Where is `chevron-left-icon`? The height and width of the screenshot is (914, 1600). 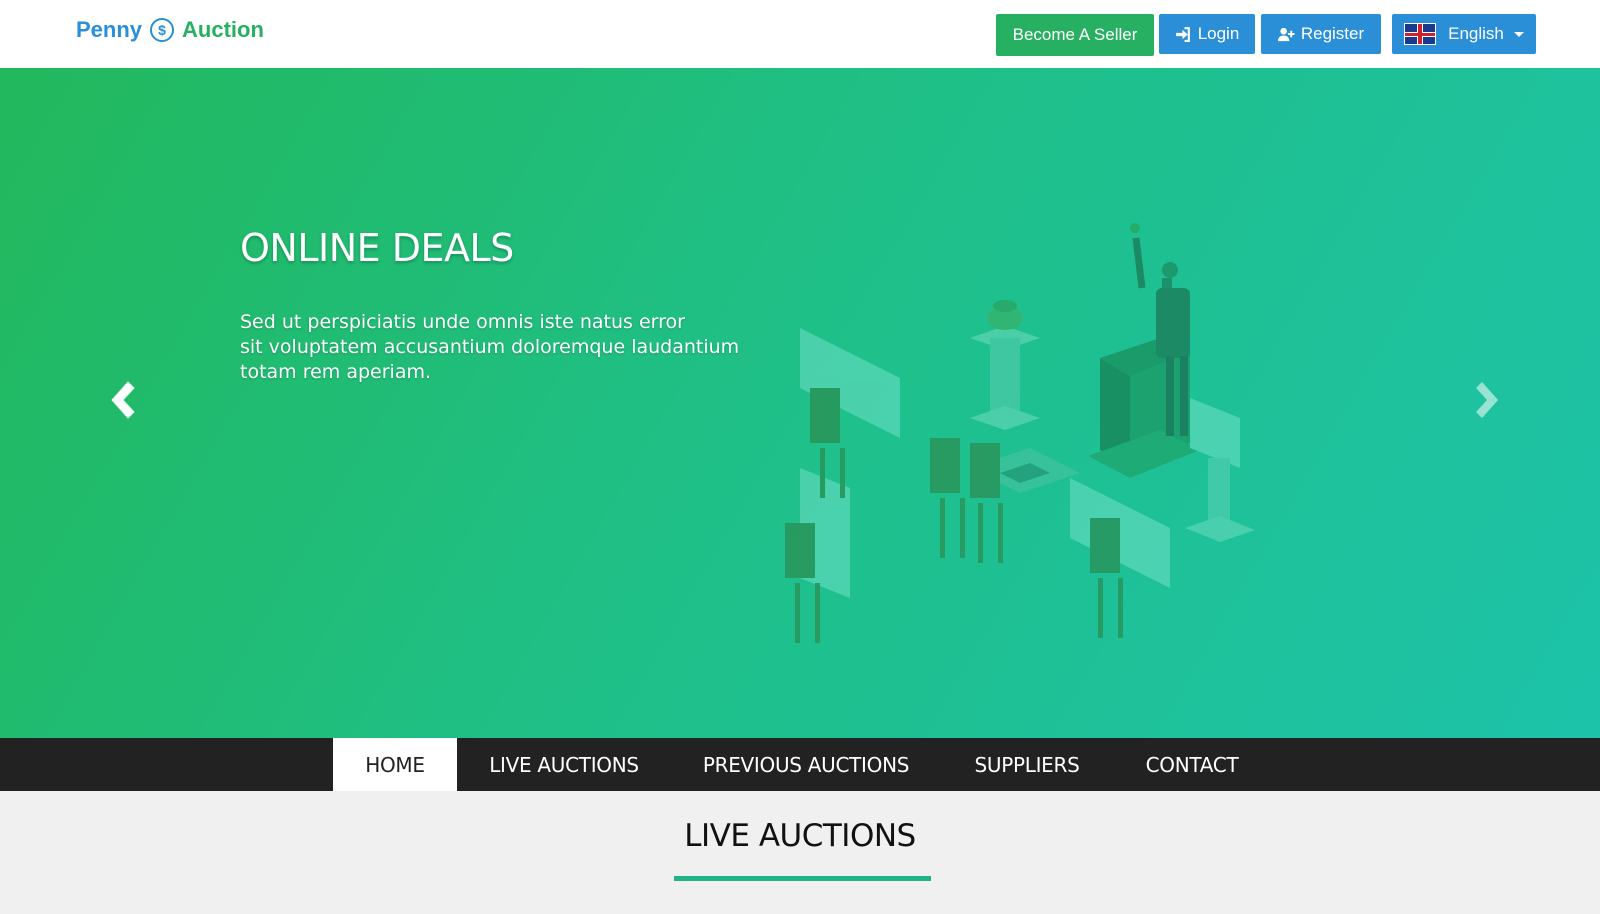 chevron-left-icon is located at coordinates (122, 400).